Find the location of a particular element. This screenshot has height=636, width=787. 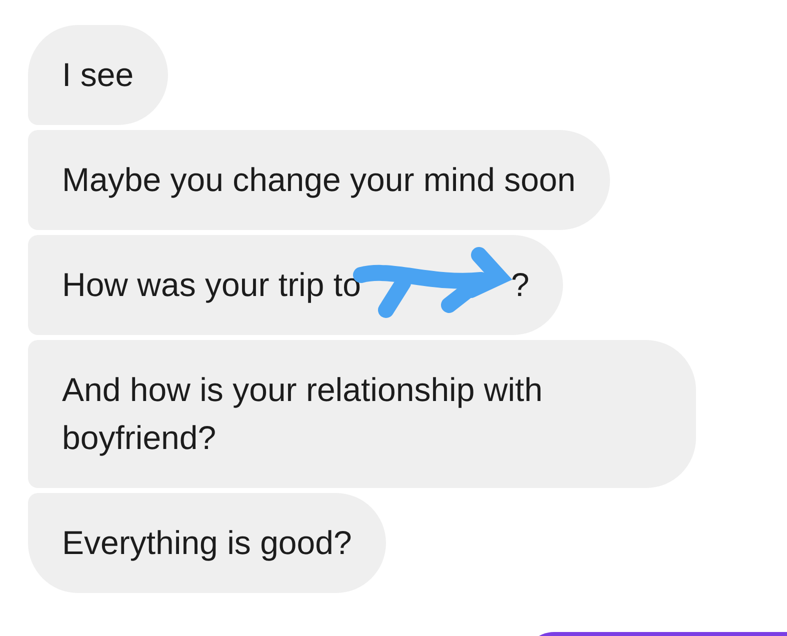

message-bubble: How was your trip to ? is located at coordinates (296, 285).